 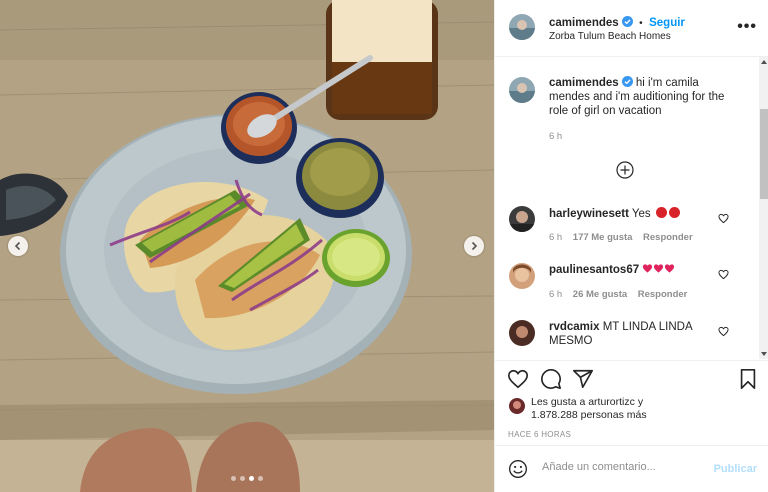 I want to click on comment-like-count: 26 Me gusta, so click(x=600, y=294).